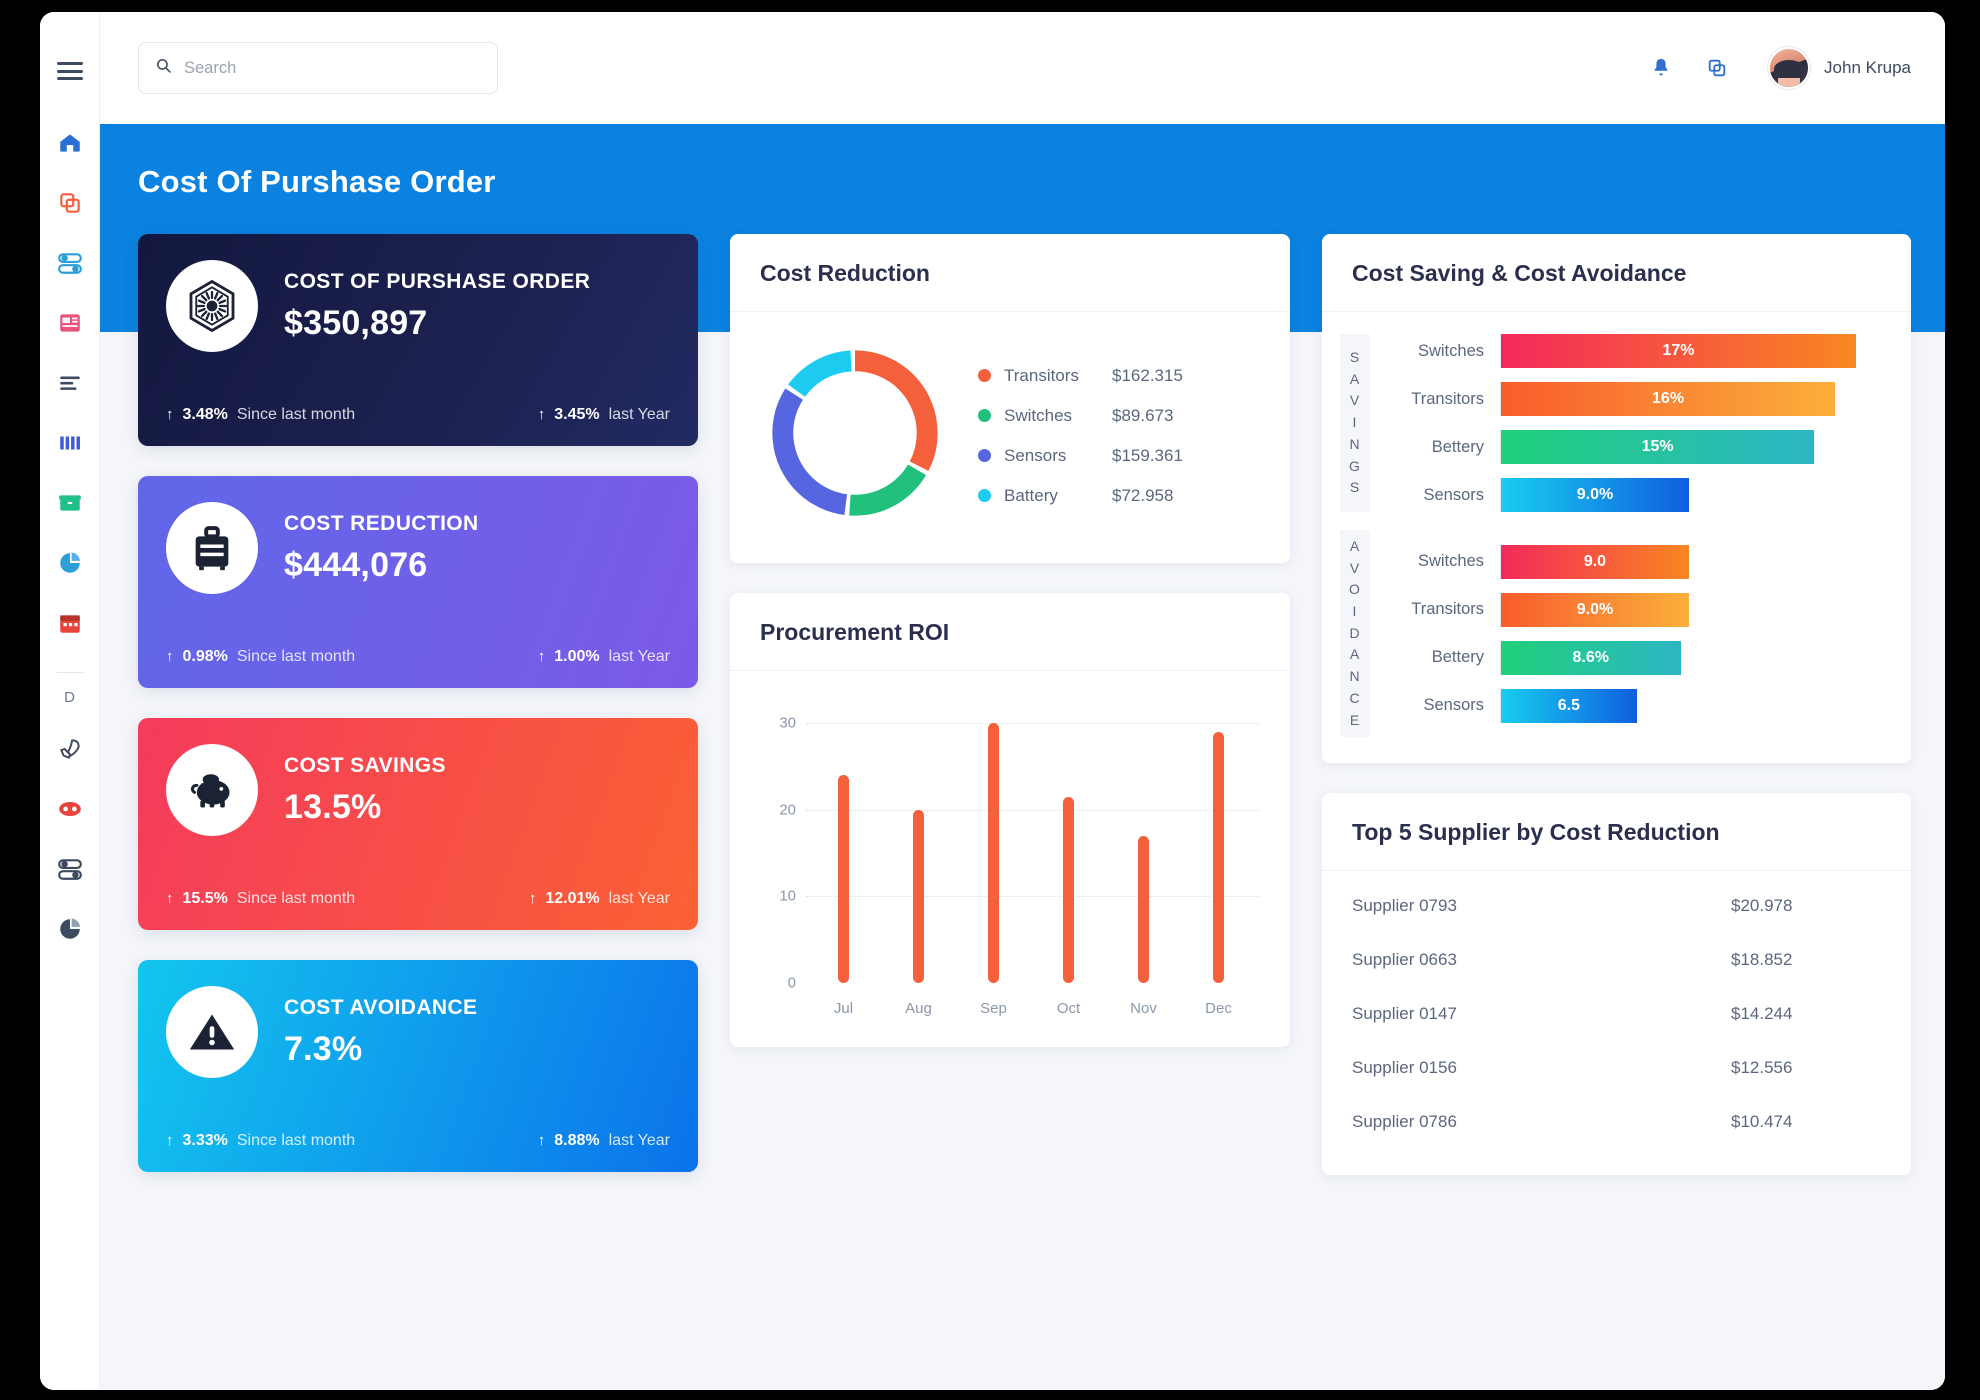 This screenshot has width=1980, height=1400. I want to click on kpi-year-pct: 12.01%, so click(572, 898).